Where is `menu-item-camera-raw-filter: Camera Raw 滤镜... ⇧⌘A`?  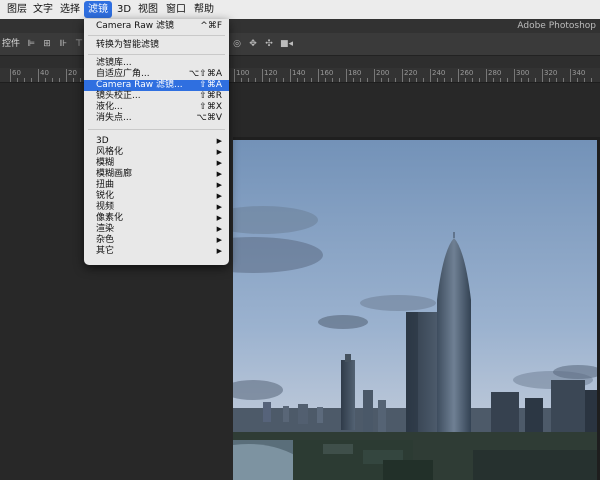 menu-item-camera-raw-filter: Camera Raw 滤镜... ⇧⌘A is located at coordinates (156, 85).